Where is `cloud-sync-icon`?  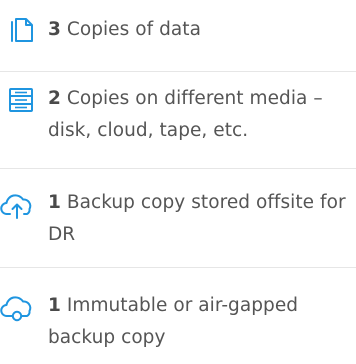 cloud-sync-icon is located at coordinates (17, 309).